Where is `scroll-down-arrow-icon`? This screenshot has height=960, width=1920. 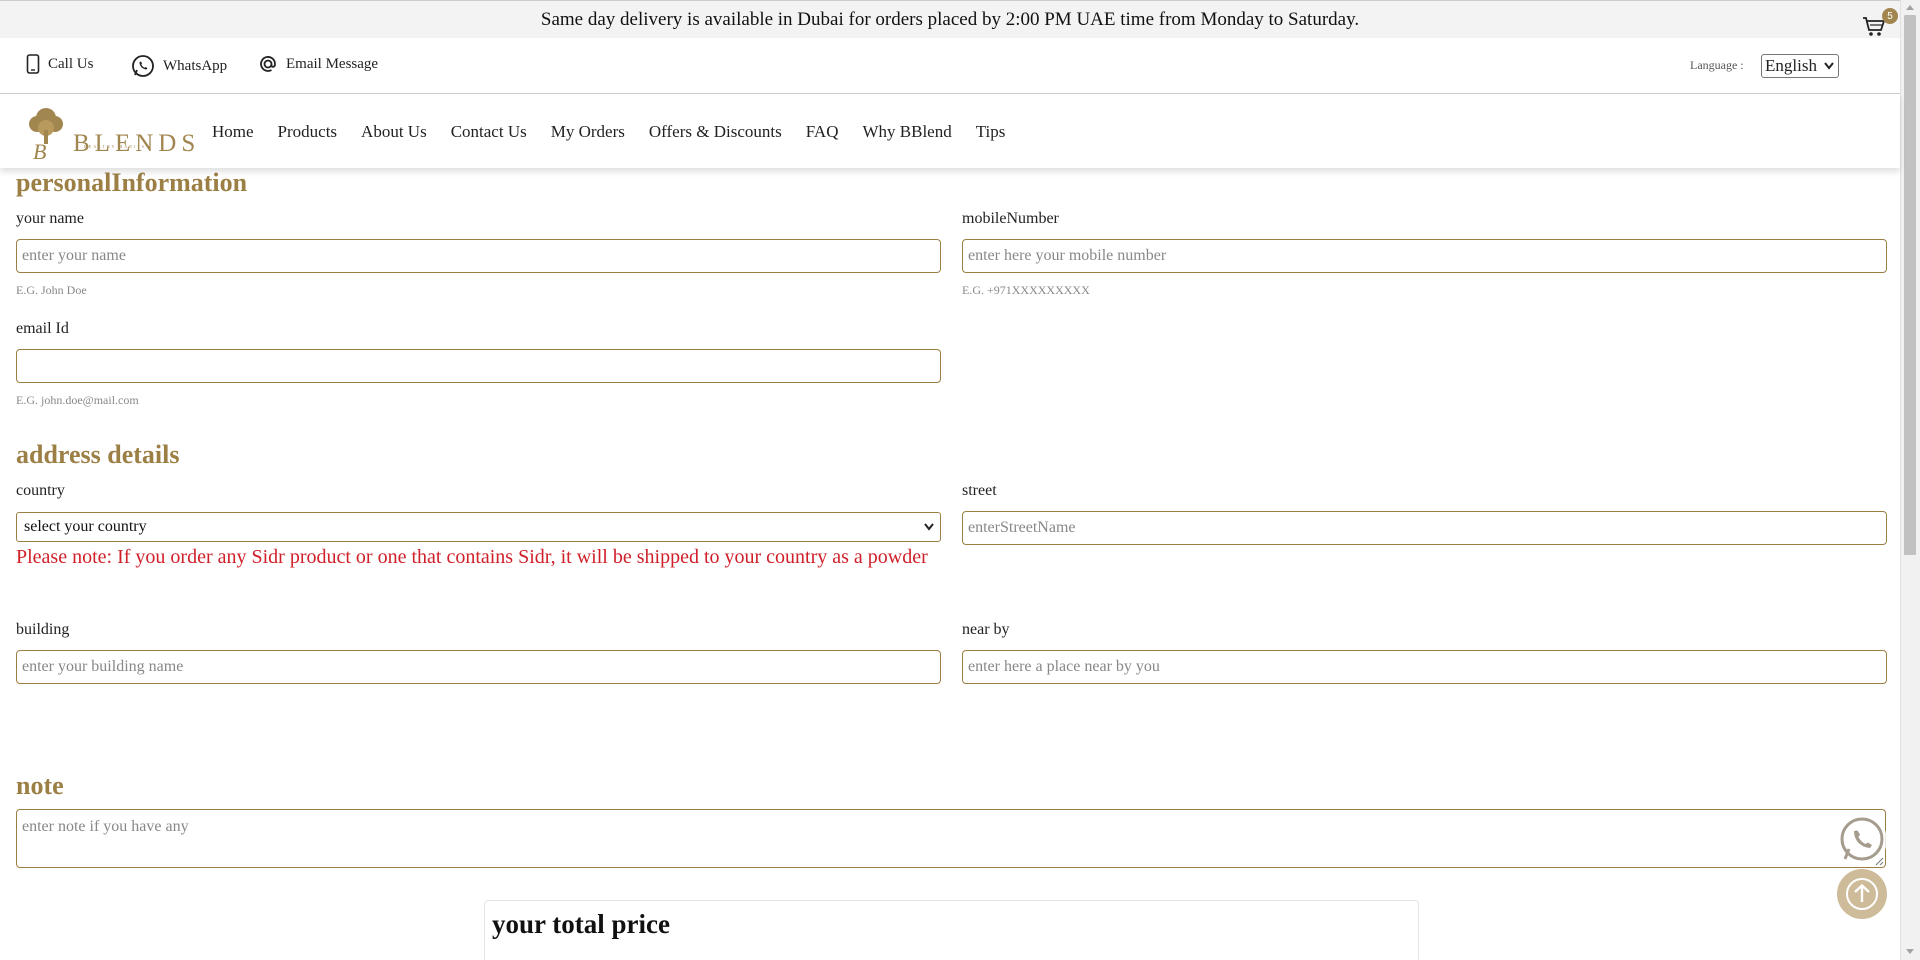
scroll-down-arrow-icon is located at coordinates (1910, 952).